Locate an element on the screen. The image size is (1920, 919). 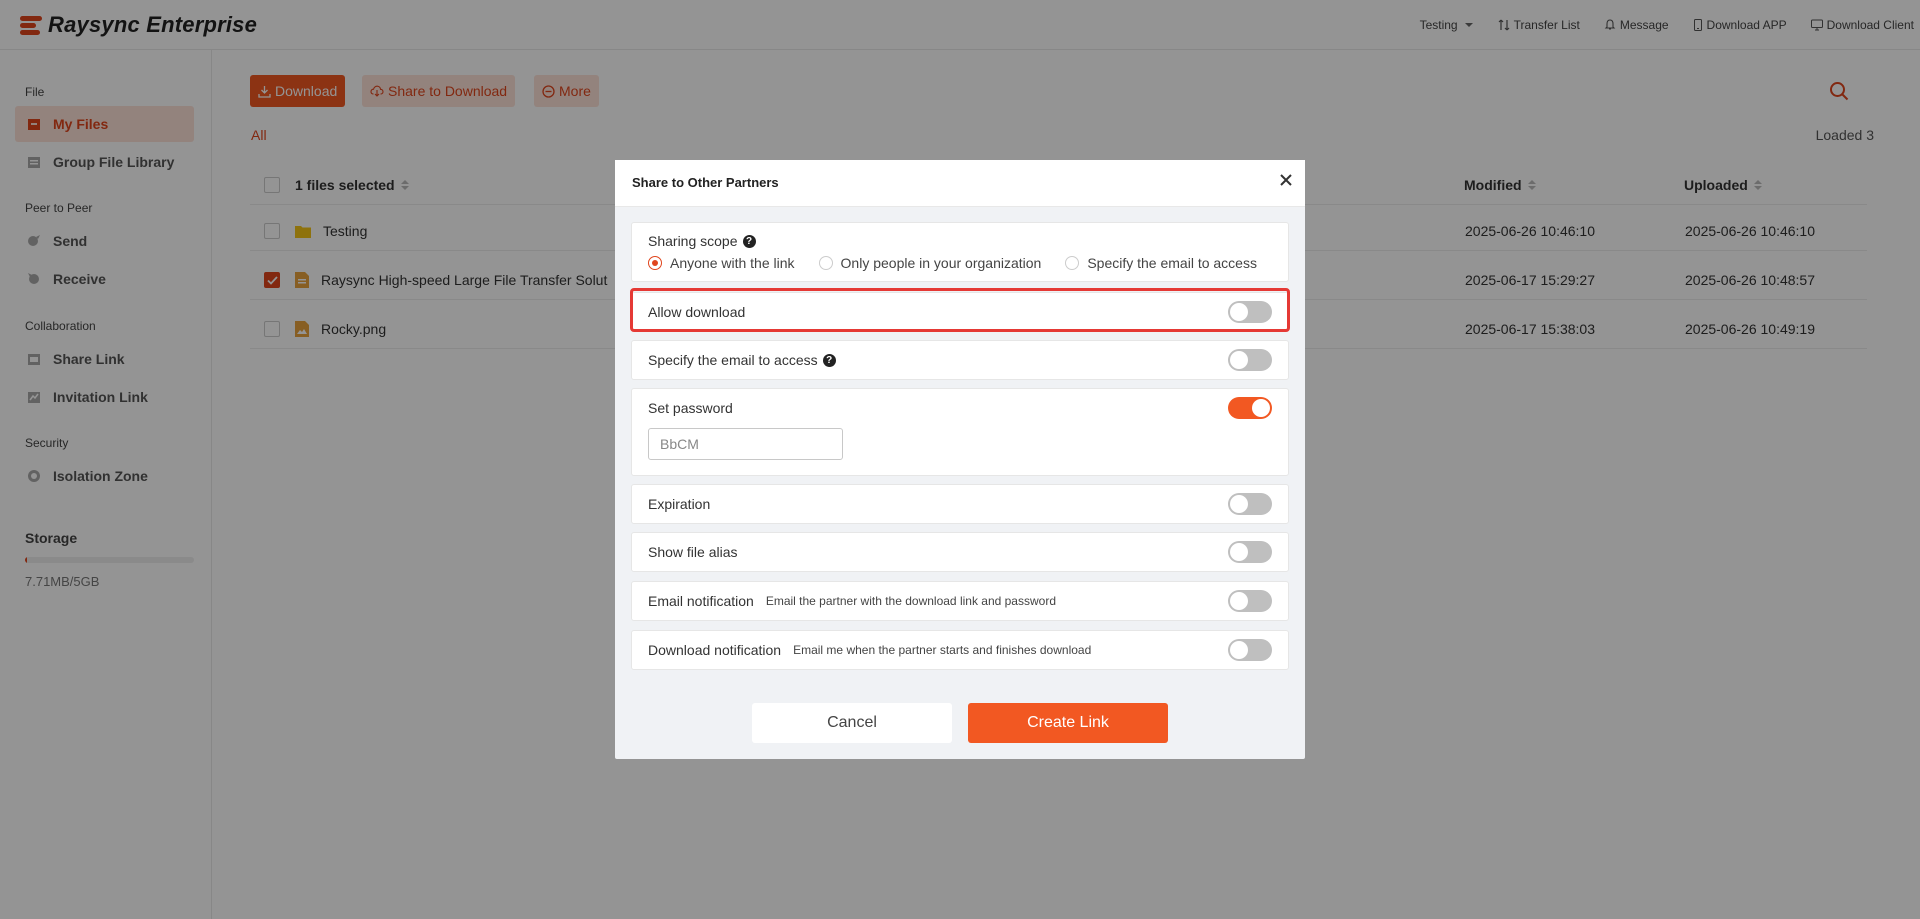
download-notification-toggle is located at coordinates (1250, 650).